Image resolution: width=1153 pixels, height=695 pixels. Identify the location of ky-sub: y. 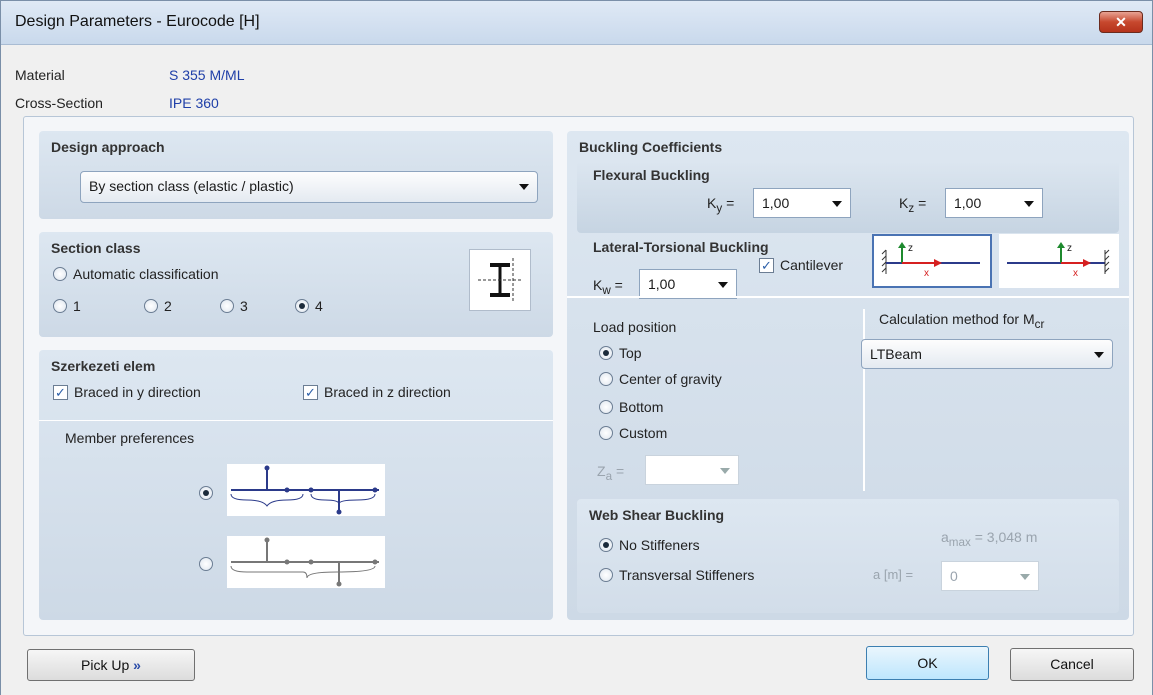
(719, 208).